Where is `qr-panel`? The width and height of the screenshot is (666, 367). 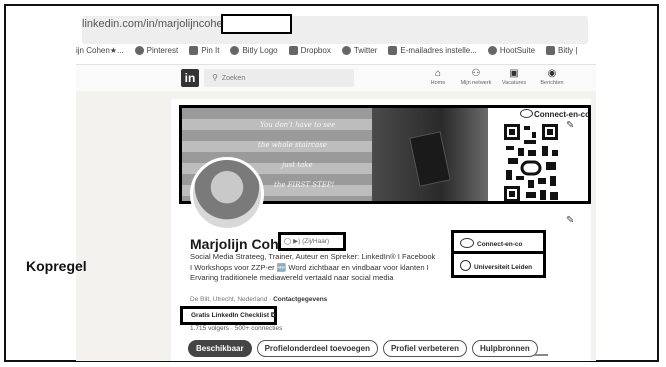 qr-panel is located at coordinates (538, 154).